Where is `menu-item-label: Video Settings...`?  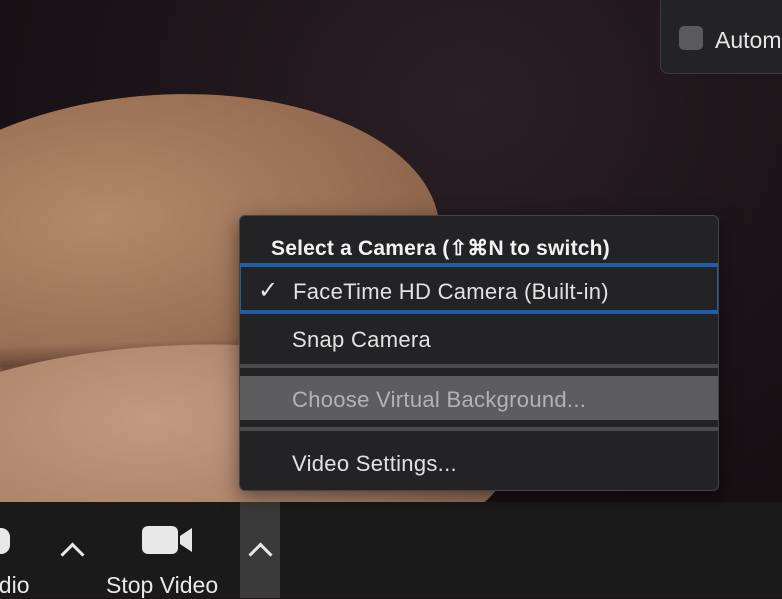
menu-item-label: Video Settings... is located at coordinates (374, 463).